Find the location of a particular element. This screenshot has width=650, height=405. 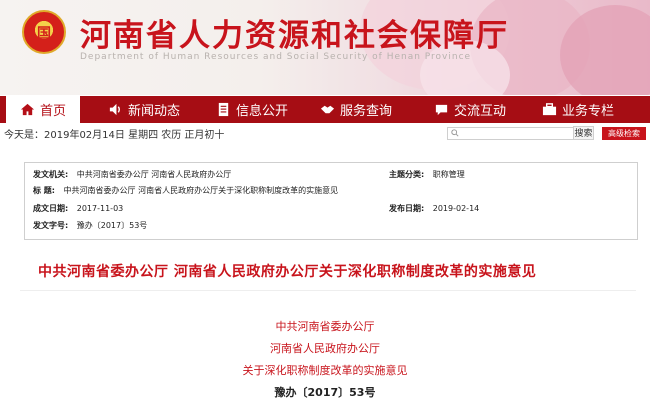

search-icon is located at coordinates (455, 133).